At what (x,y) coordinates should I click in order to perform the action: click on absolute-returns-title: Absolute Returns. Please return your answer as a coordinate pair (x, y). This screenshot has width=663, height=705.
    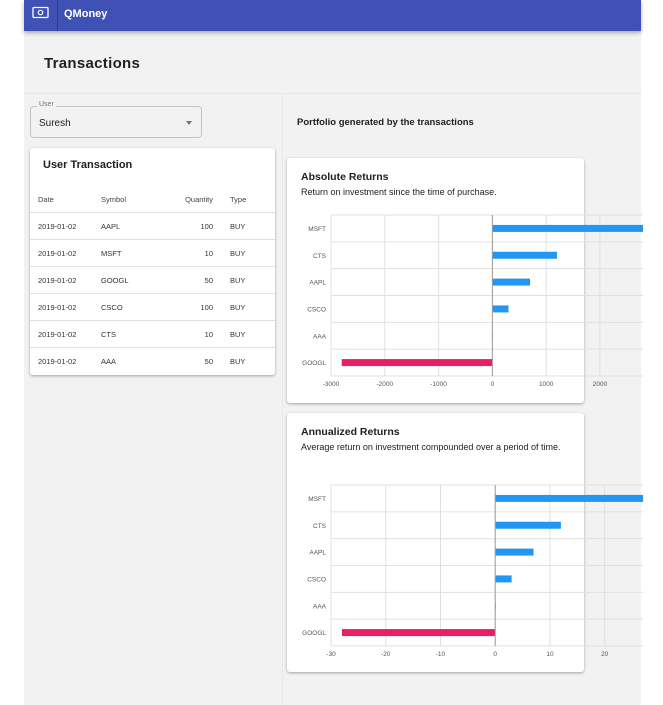
    Looking at the image, I should click on (345, 177).